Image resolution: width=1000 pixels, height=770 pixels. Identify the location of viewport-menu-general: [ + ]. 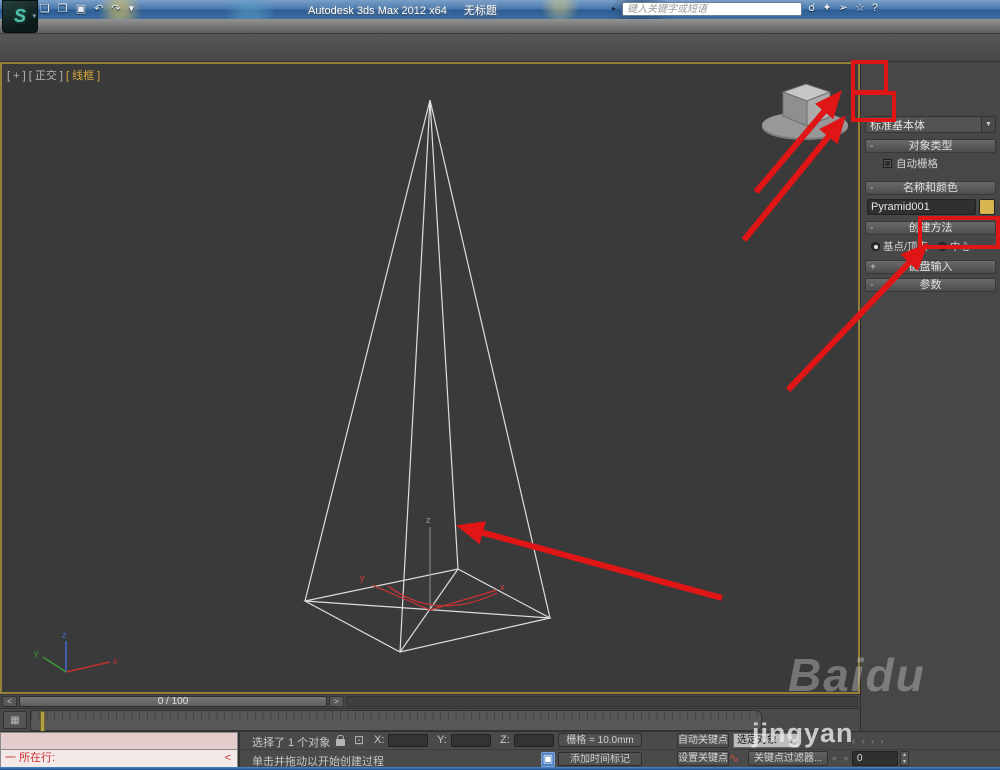
(16, 76).